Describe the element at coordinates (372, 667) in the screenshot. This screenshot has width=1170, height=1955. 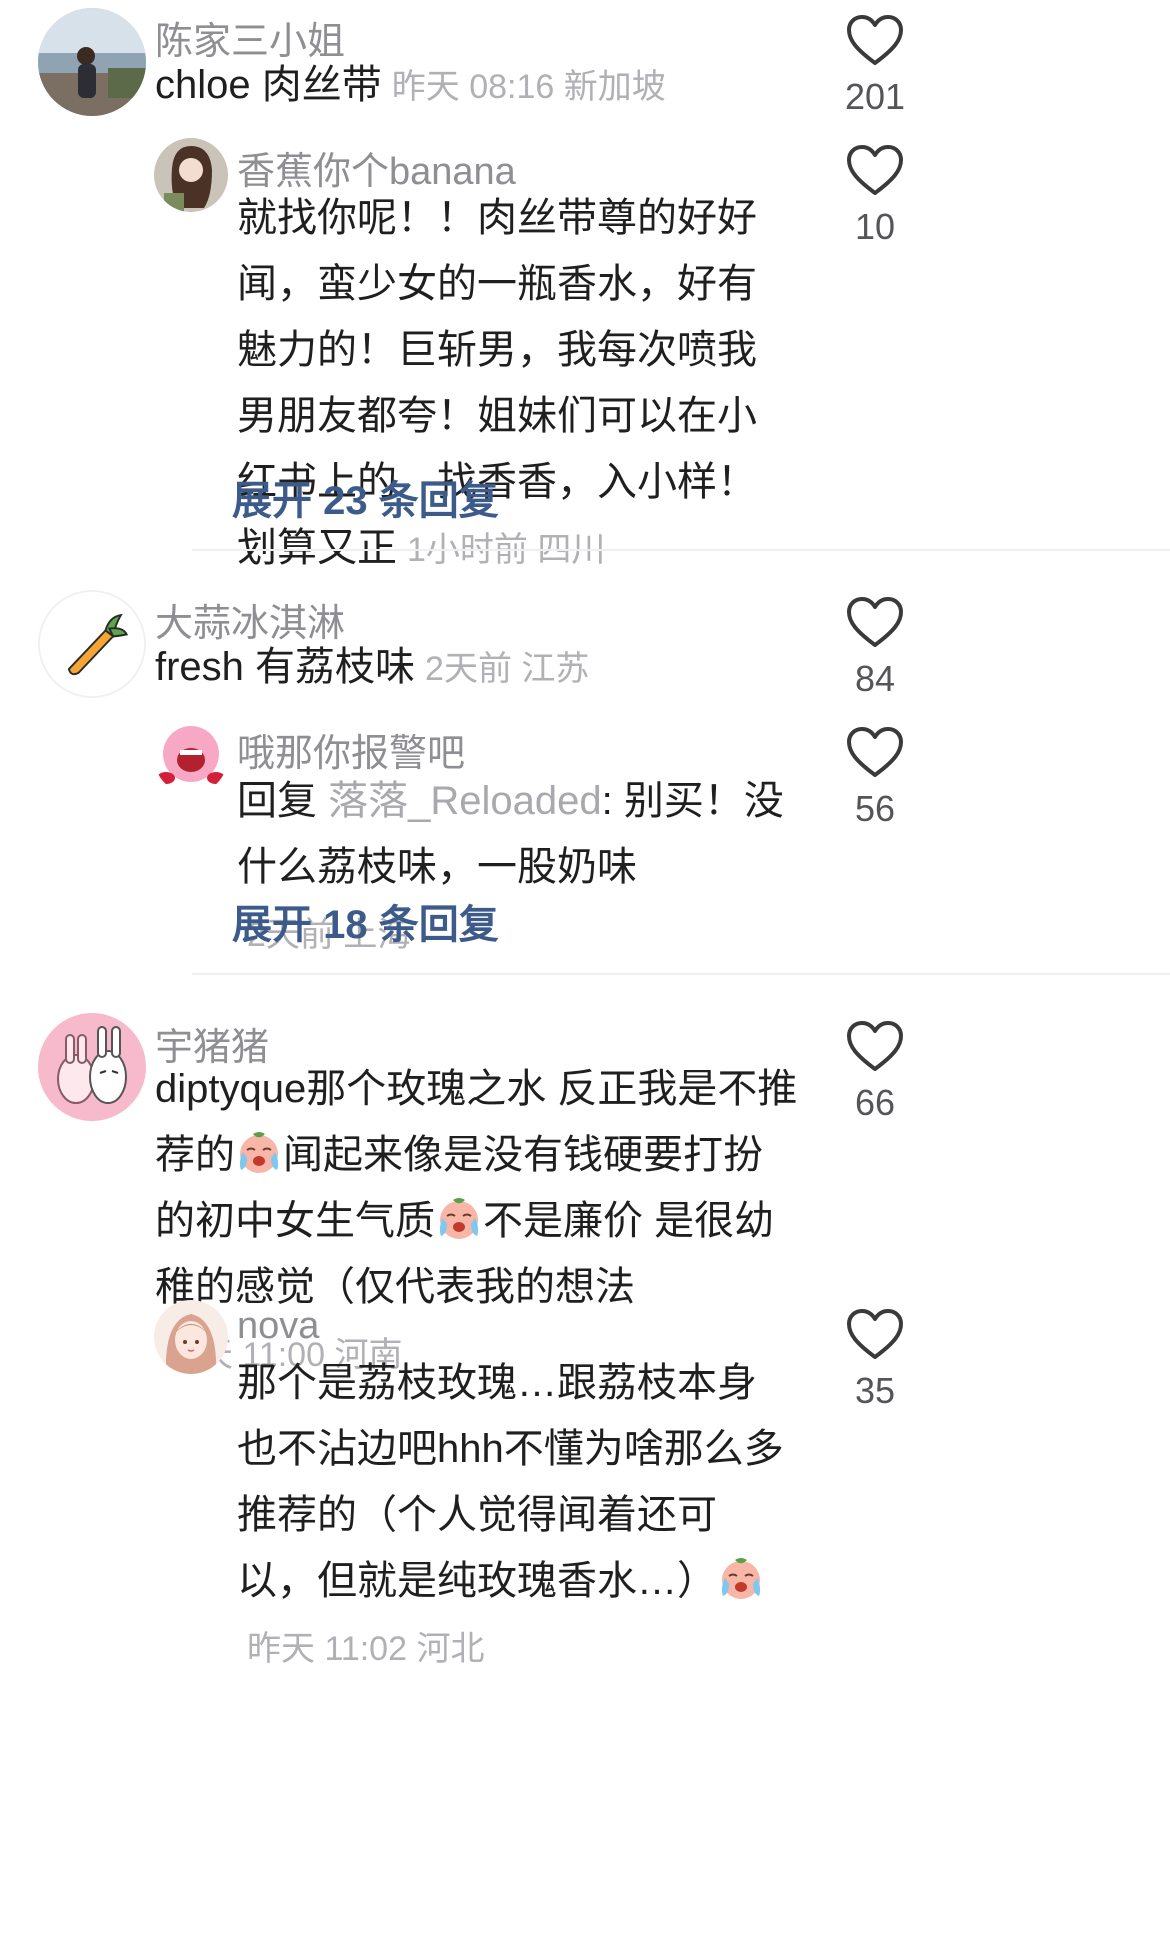
I see `comment-text: fresh 有荔枝味 2天前 江苏` at that location.